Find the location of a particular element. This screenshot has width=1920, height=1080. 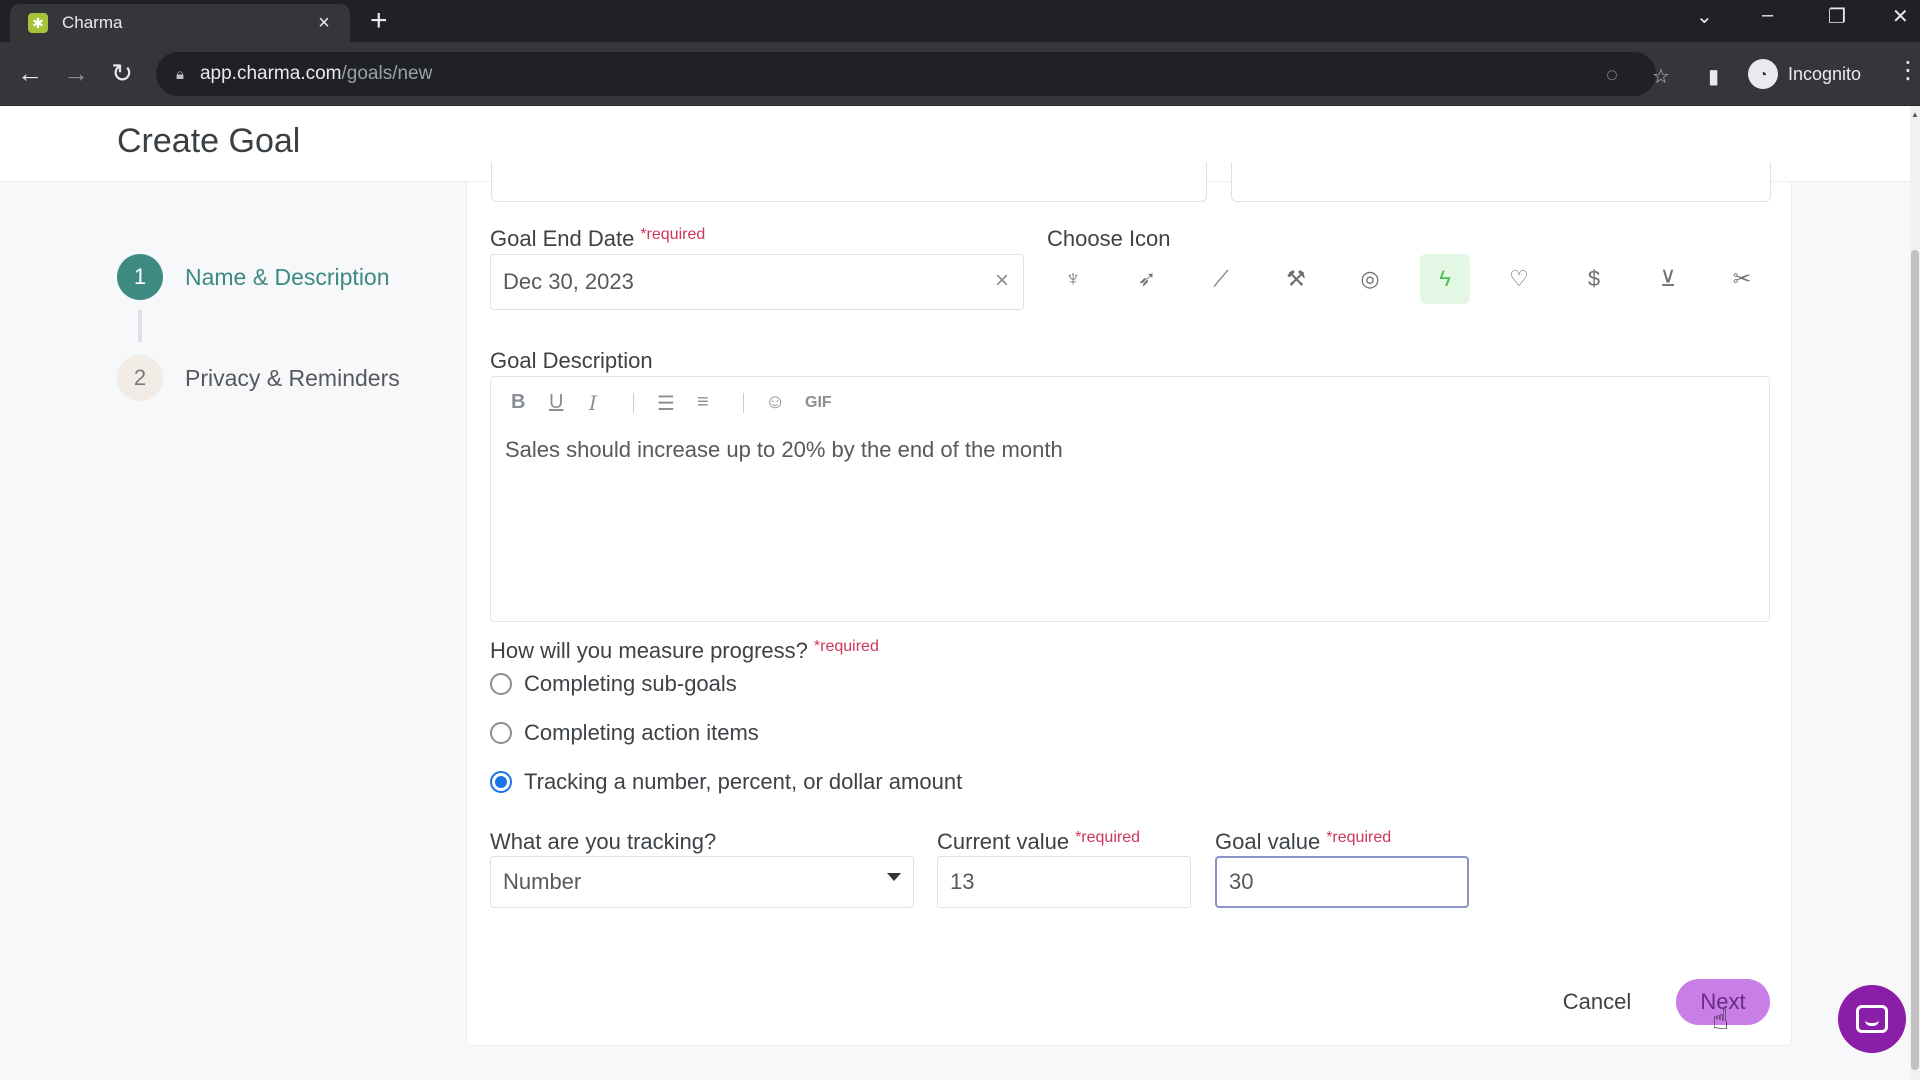

dollar-coin-icon: $ is located at coordinates (1594, 279).